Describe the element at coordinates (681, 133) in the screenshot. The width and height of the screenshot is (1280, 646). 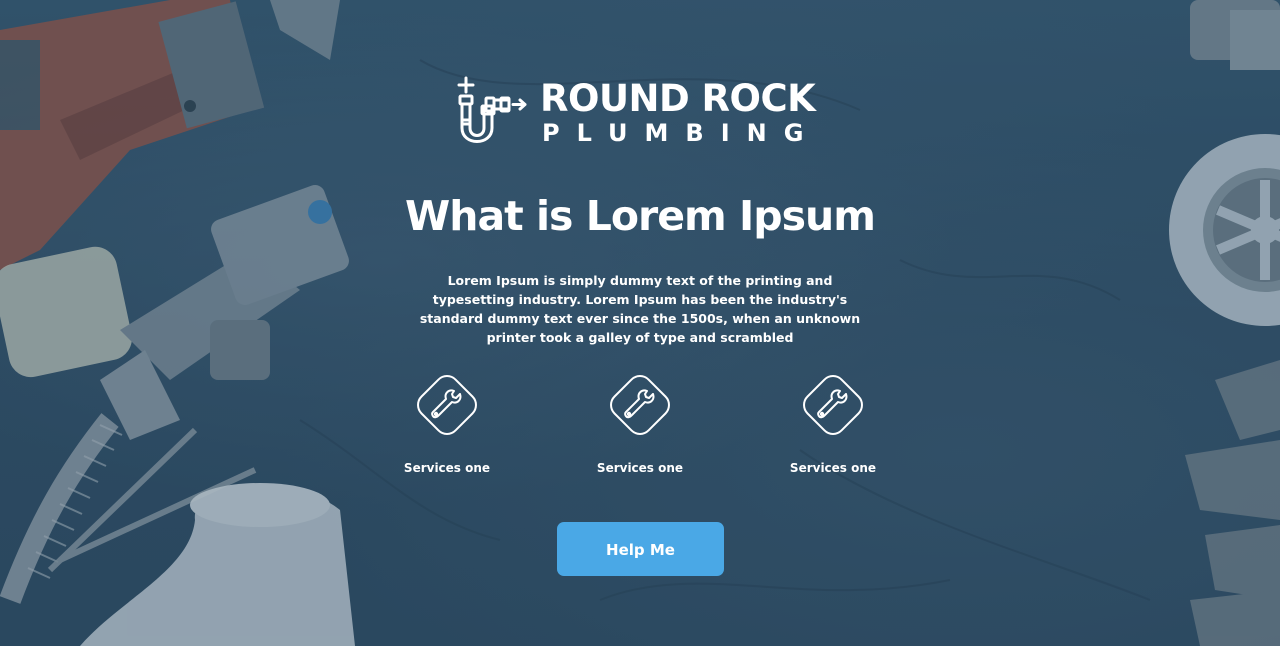
I see `brand-name-secondary: PLUMBING` at that location.